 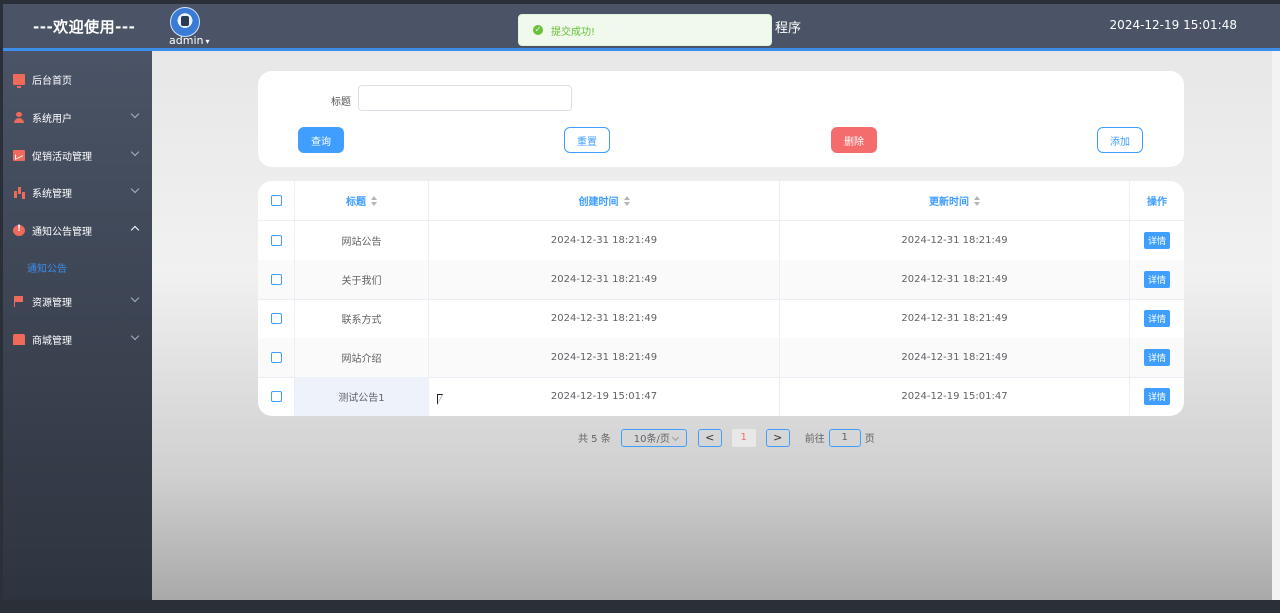 I want to click on scroll-edge, so click(x=1276, y=325).